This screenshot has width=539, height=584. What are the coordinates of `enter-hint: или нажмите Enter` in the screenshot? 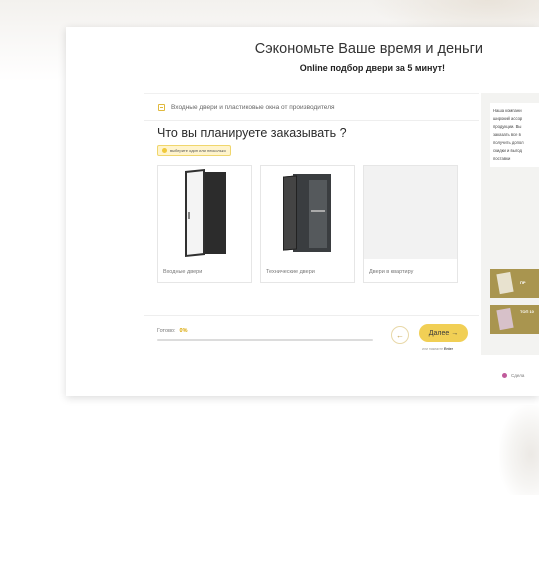 It's located at (437, 349).